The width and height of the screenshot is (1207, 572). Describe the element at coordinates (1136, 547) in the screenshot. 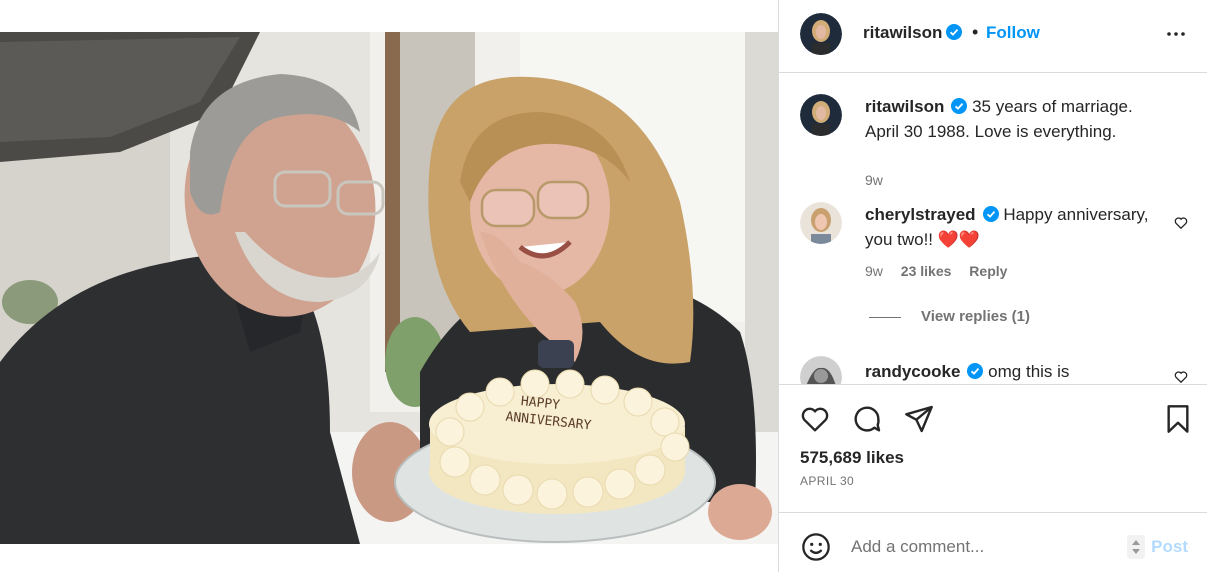

I see `spinner-arrows-icon` at that location.